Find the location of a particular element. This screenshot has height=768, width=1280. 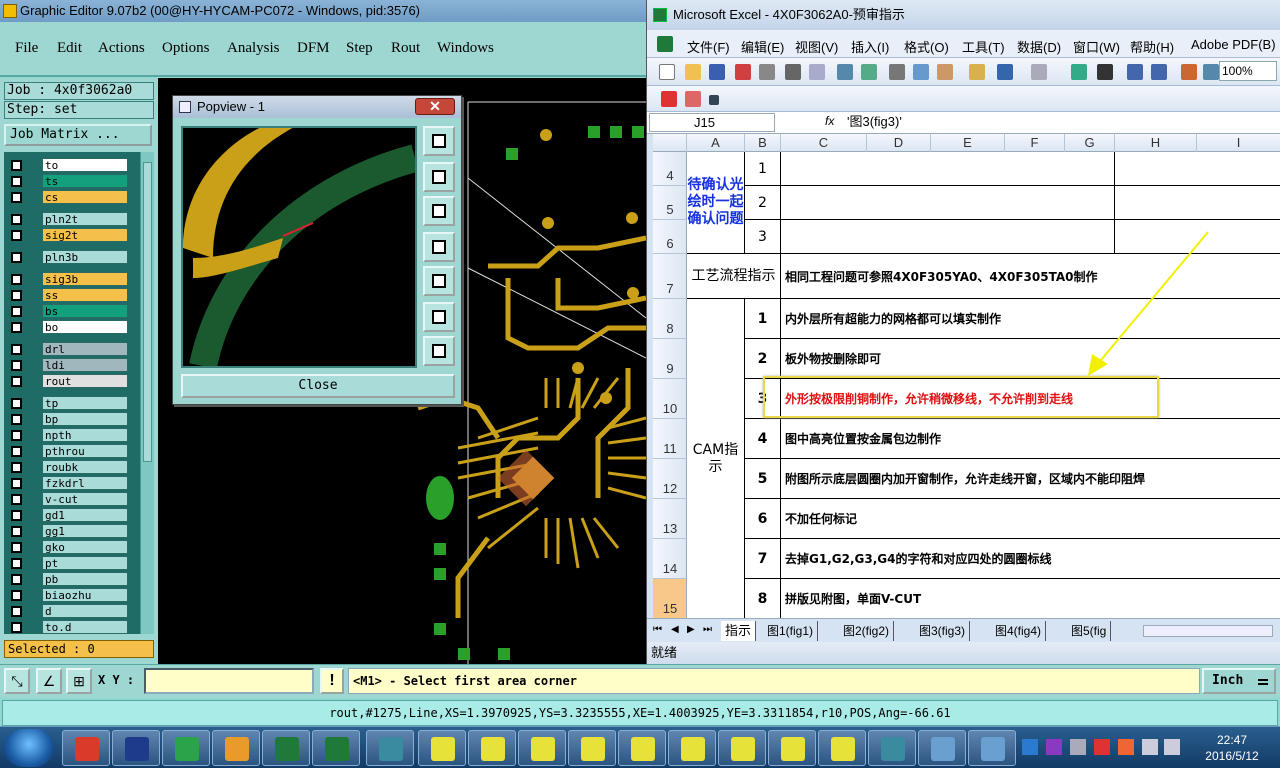

layer-row-npth: npth is located at coordinates (67, 435).